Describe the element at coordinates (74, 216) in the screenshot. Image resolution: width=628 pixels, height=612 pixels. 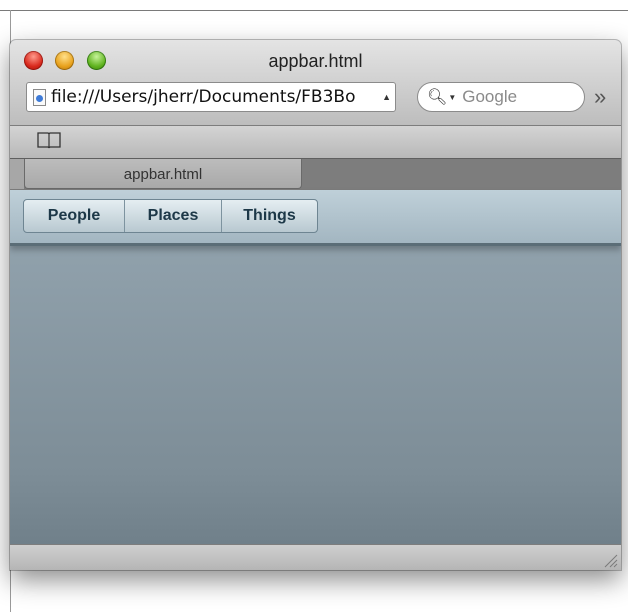
I see `people-button: People` at that location.